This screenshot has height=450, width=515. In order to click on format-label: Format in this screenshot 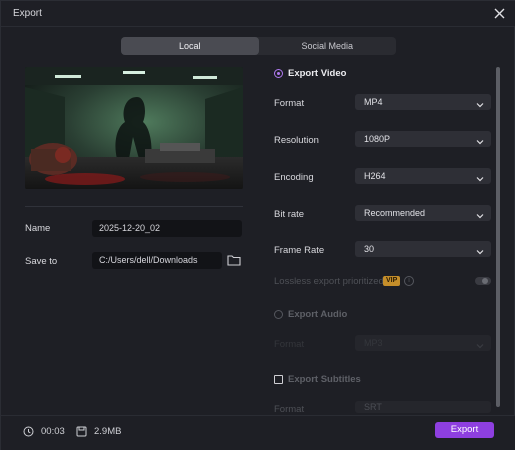, I will do `click(289, 103)`.